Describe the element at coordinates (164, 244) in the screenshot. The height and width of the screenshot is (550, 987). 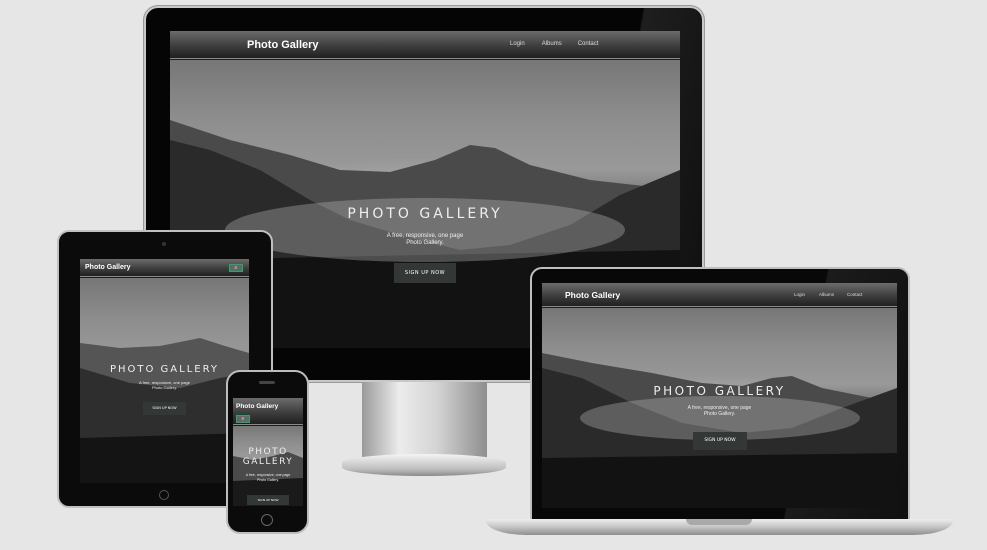
I see `tablet-camera` at that location.